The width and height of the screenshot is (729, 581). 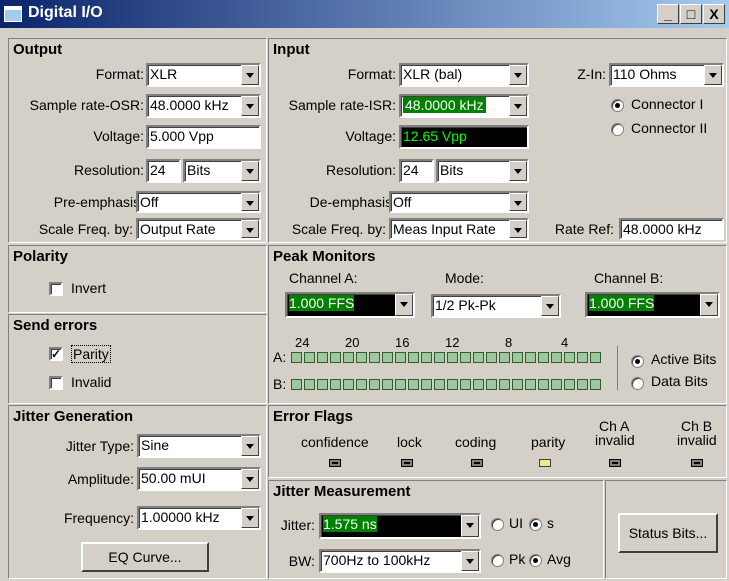 I want to click on output-preemphasis-select: Off, so click(x=198, y=202).